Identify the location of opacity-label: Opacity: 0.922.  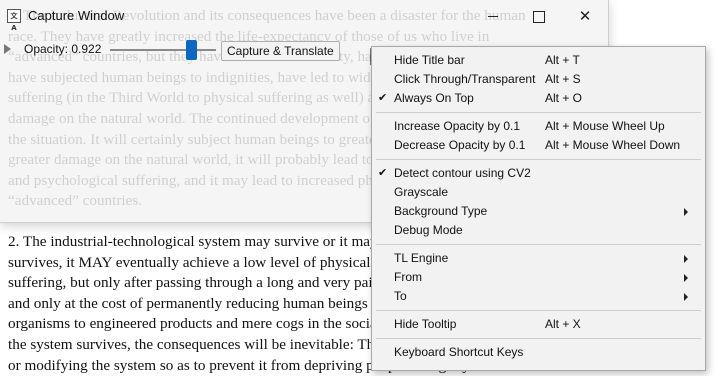
(63, 49).